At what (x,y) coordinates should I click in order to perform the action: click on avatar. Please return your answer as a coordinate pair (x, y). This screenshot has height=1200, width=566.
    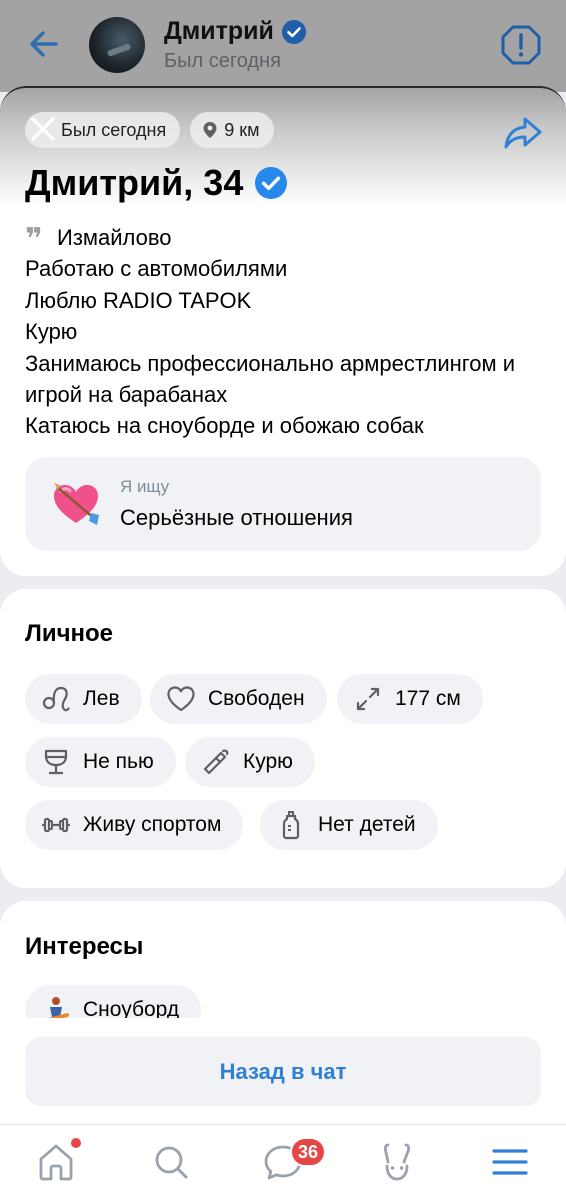
    Looking at the image, I should click on (117, 45).